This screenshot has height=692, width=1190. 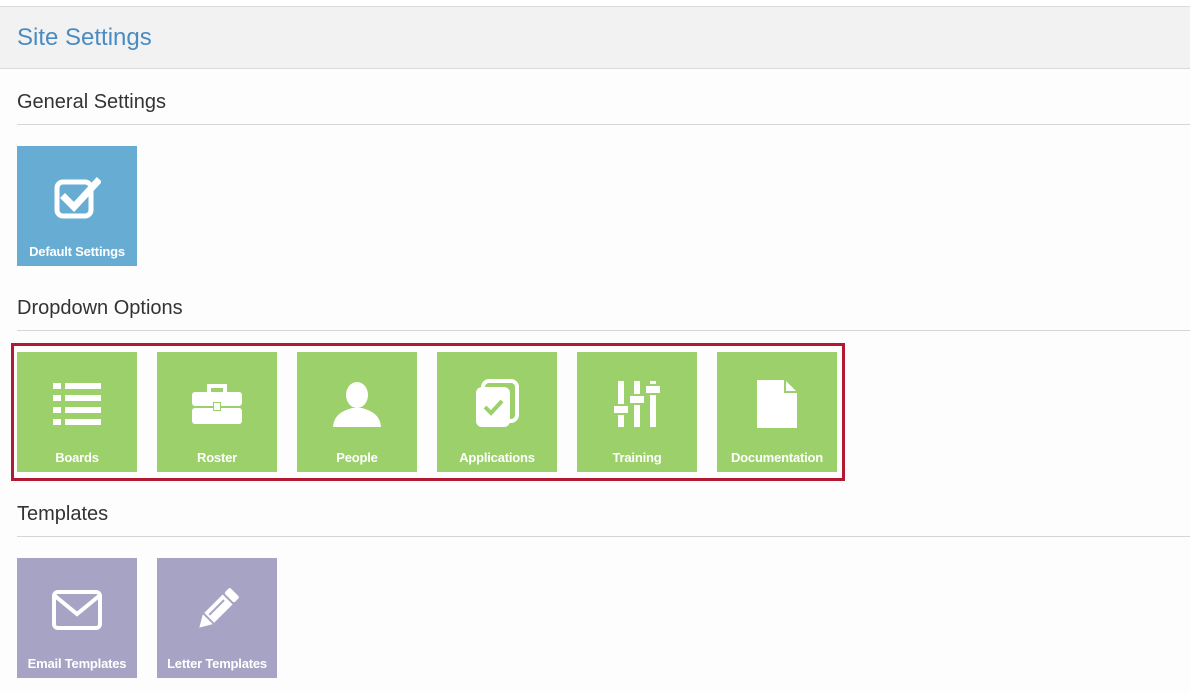 What do you see at coordinates (497, 404) in the screenshot?
I see `application-icon` at bounding box center [497, 404].